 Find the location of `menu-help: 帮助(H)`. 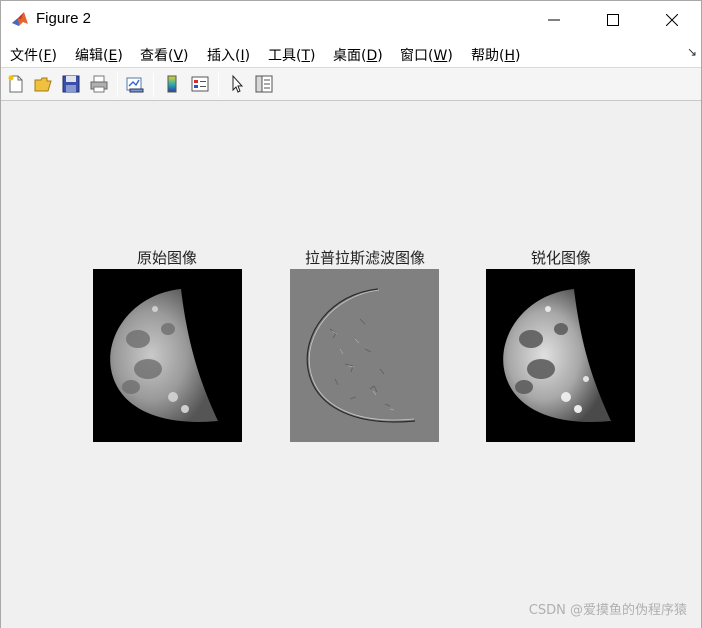

menu-help: 帮助(H) is located at coordinates (495, 55).